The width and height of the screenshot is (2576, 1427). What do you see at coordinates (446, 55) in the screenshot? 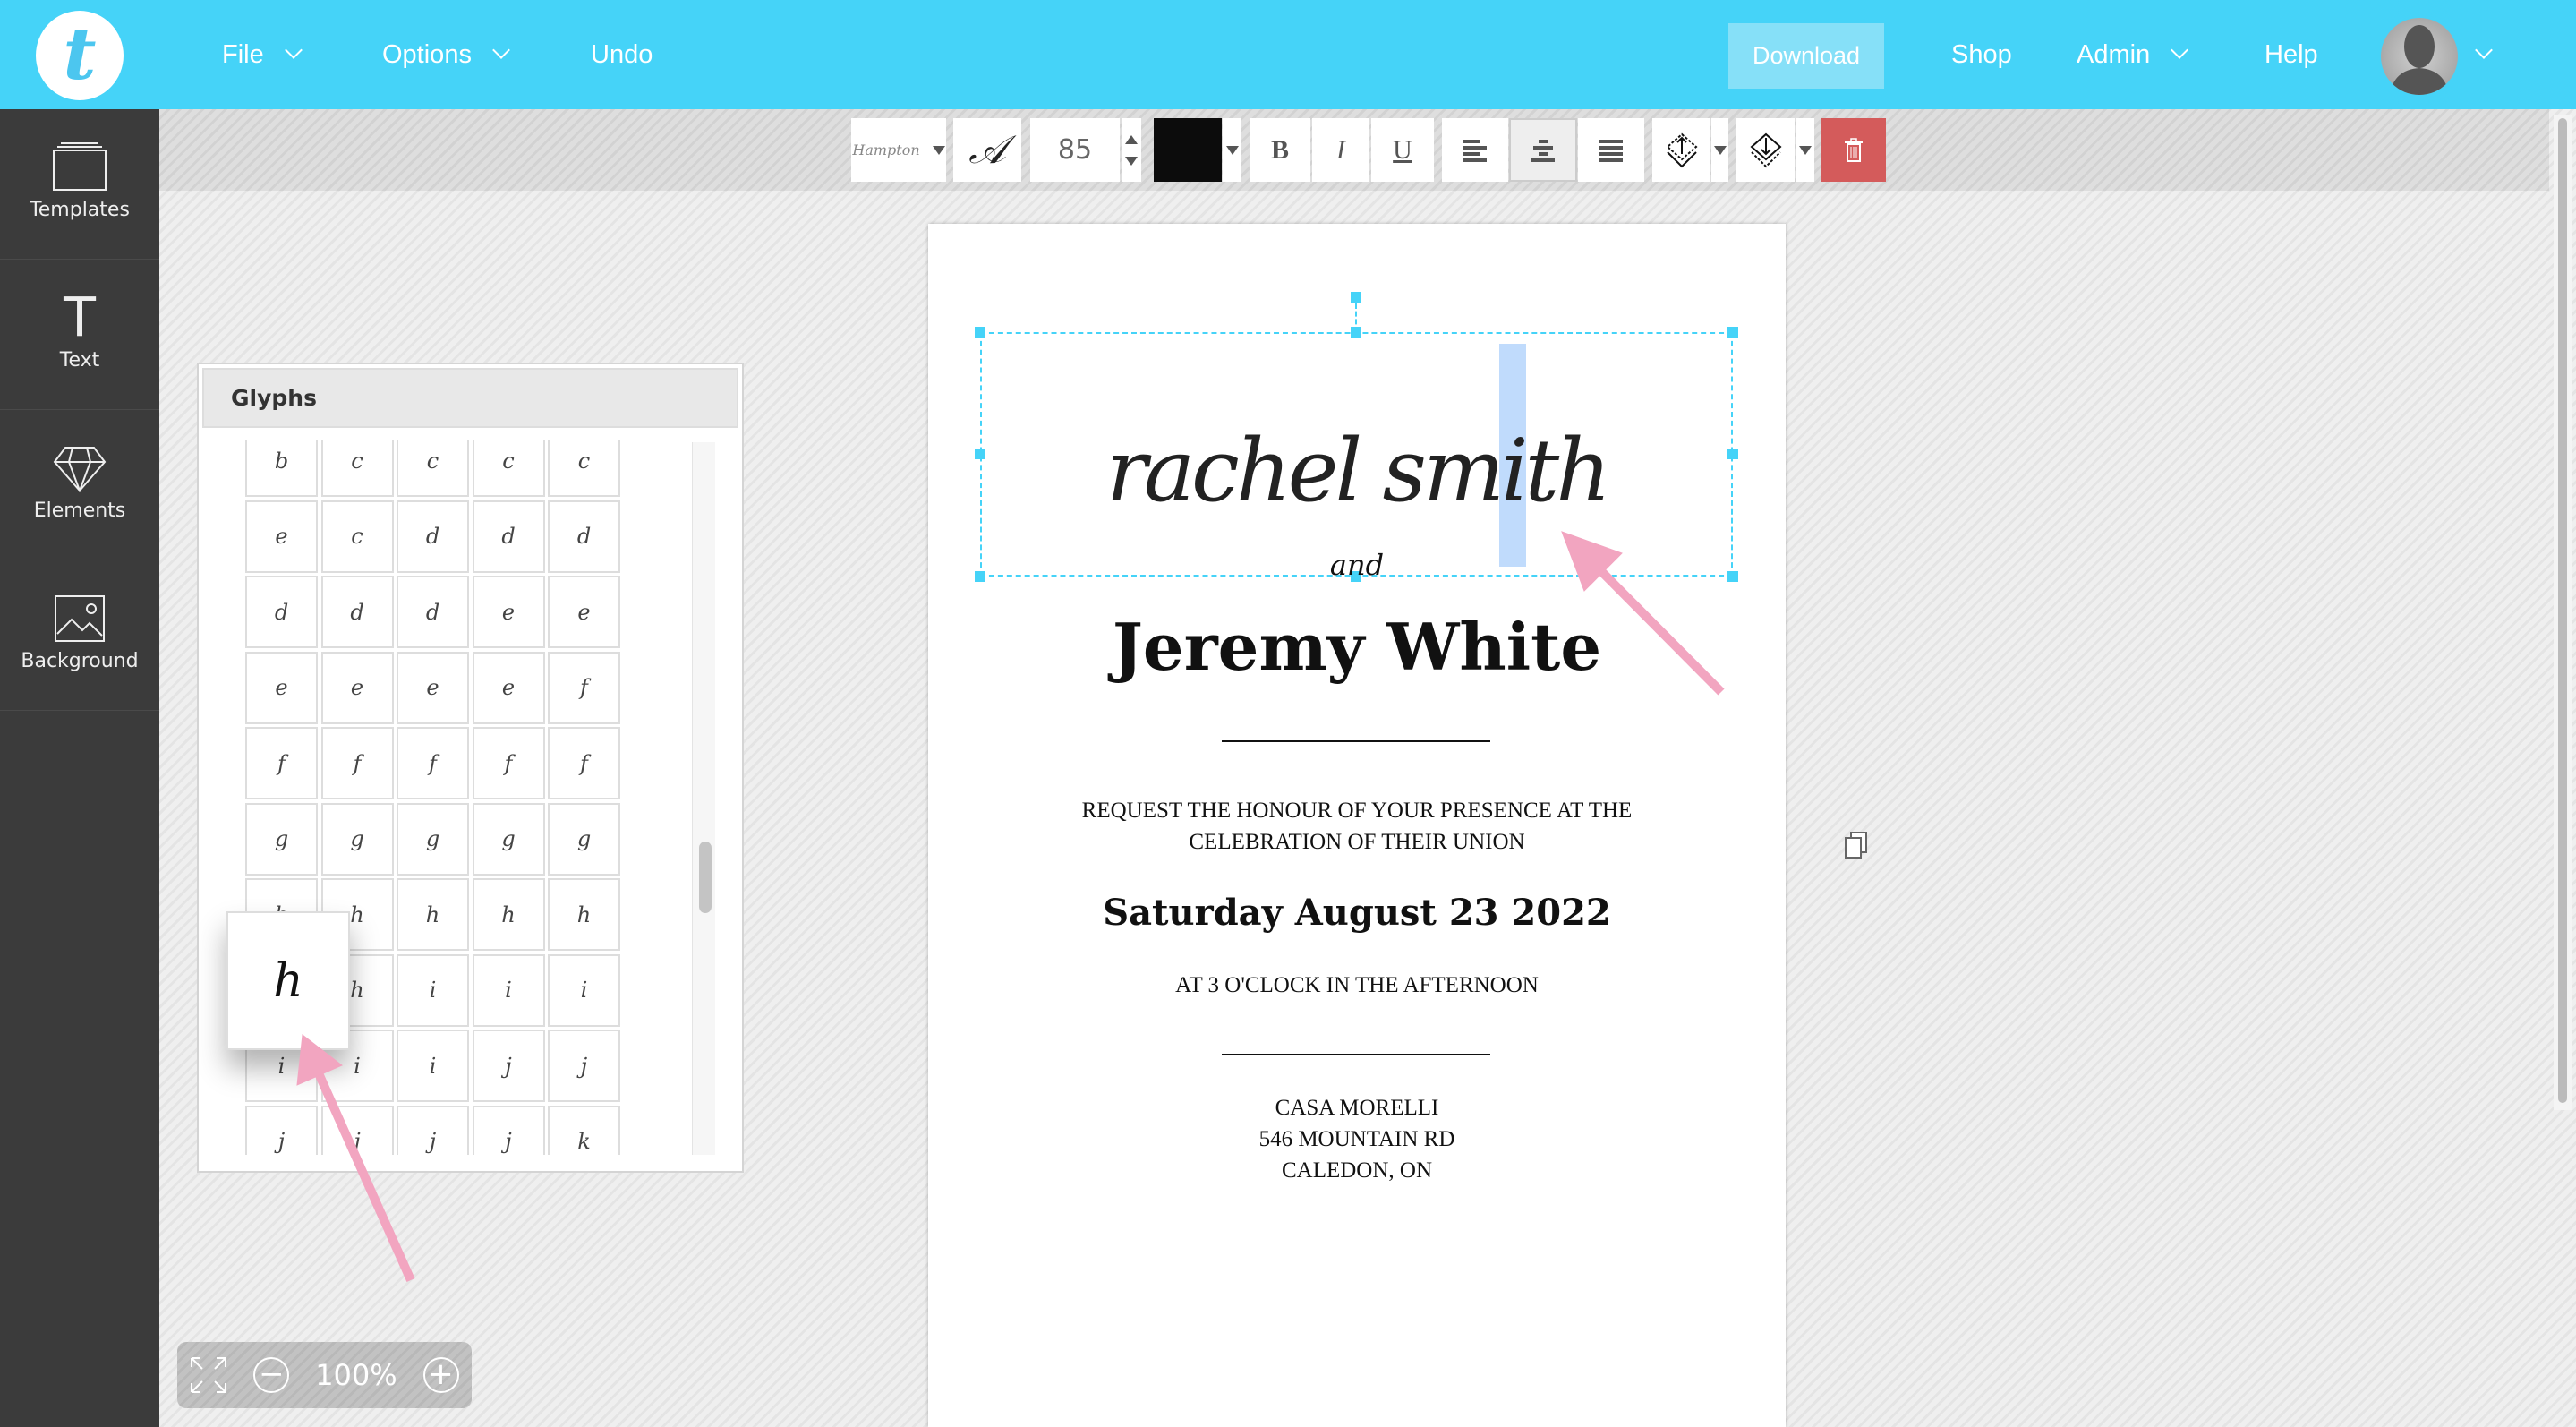
I see `options-menu: Options` at bounding box center [446, 55].